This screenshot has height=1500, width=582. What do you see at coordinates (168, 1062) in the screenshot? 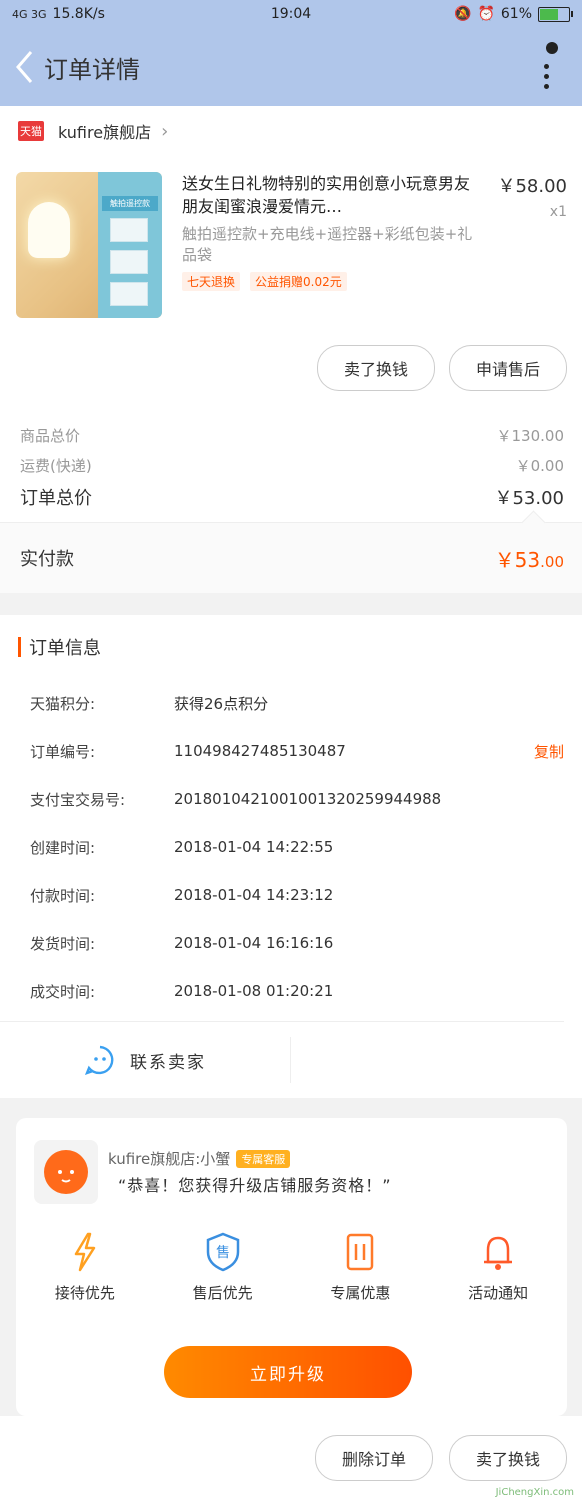
I see `contact-seller-label: 联系卖家` at bounding box center [168, 1062].